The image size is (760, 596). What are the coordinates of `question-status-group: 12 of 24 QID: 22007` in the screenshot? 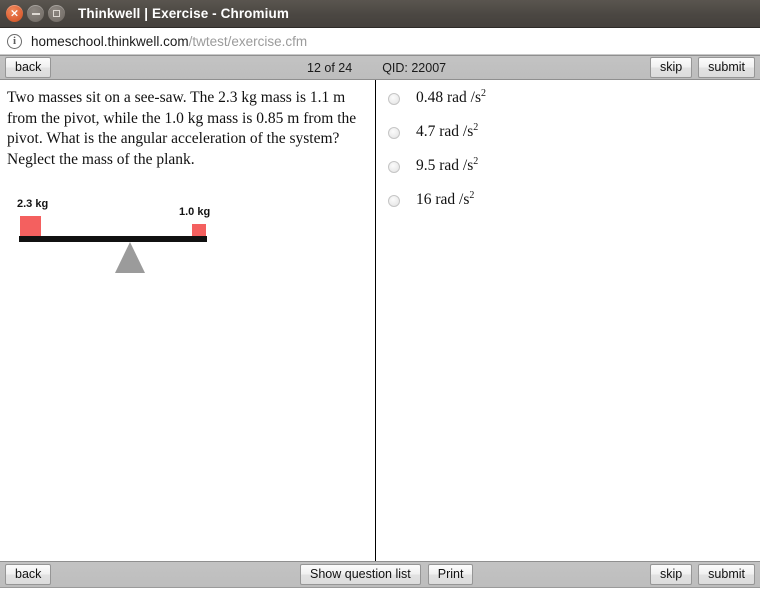 It's located at (376, 68).